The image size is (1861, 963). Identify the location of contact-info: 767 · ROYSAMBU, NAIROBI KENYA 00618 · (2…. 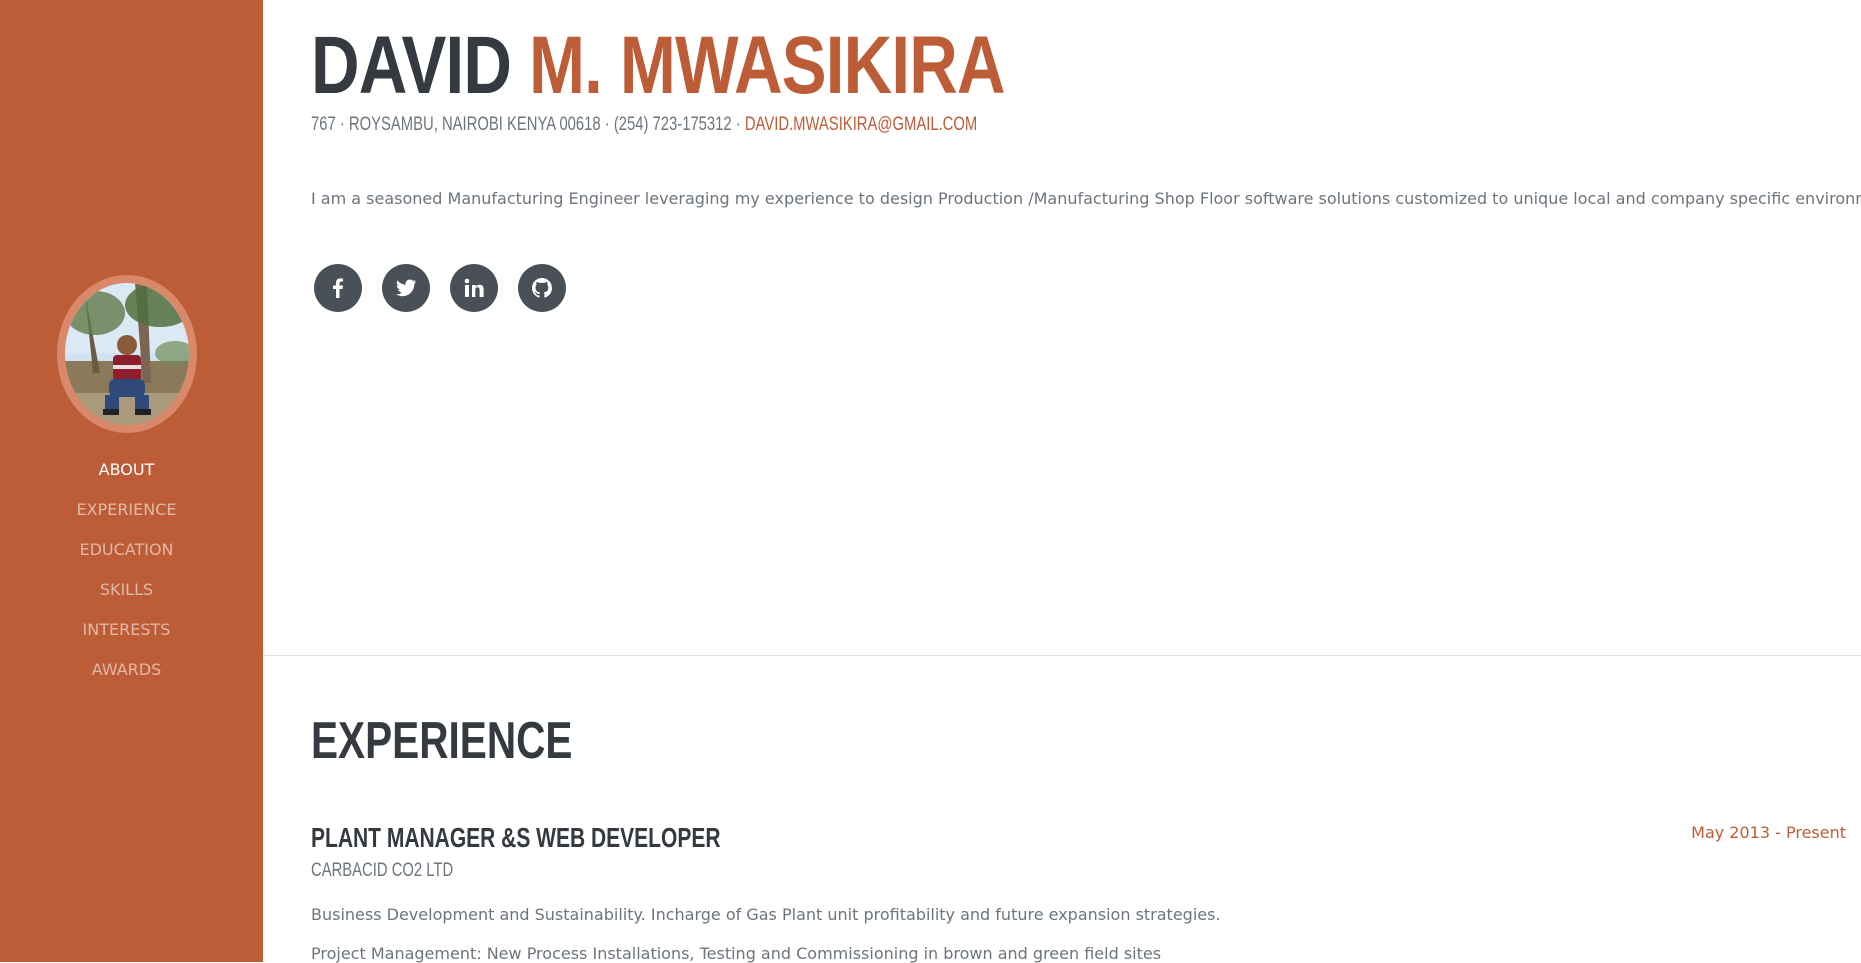
(528, 124).